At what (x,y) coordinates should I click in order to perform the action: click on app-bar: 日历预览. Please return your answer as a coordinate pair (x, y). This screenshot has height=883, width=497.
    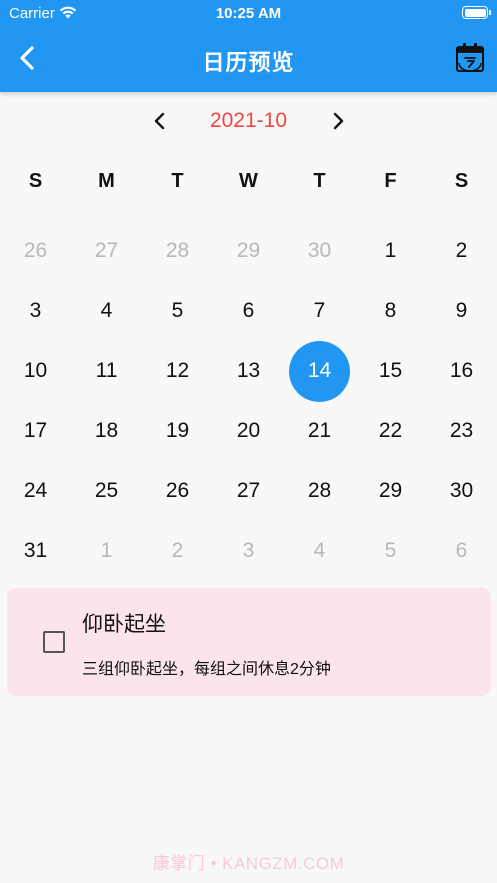
    Looking at the image, I should click on (248, 59).